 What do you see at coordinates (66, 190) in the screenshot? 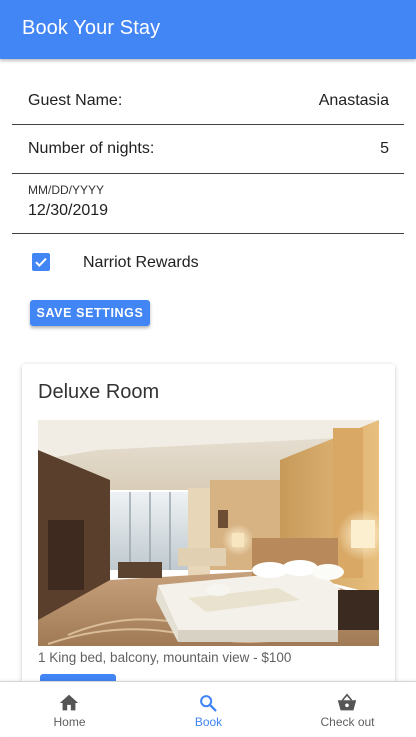
I see `date-format-label: MM/DD/YYYY` at bounding box center [66, 190].